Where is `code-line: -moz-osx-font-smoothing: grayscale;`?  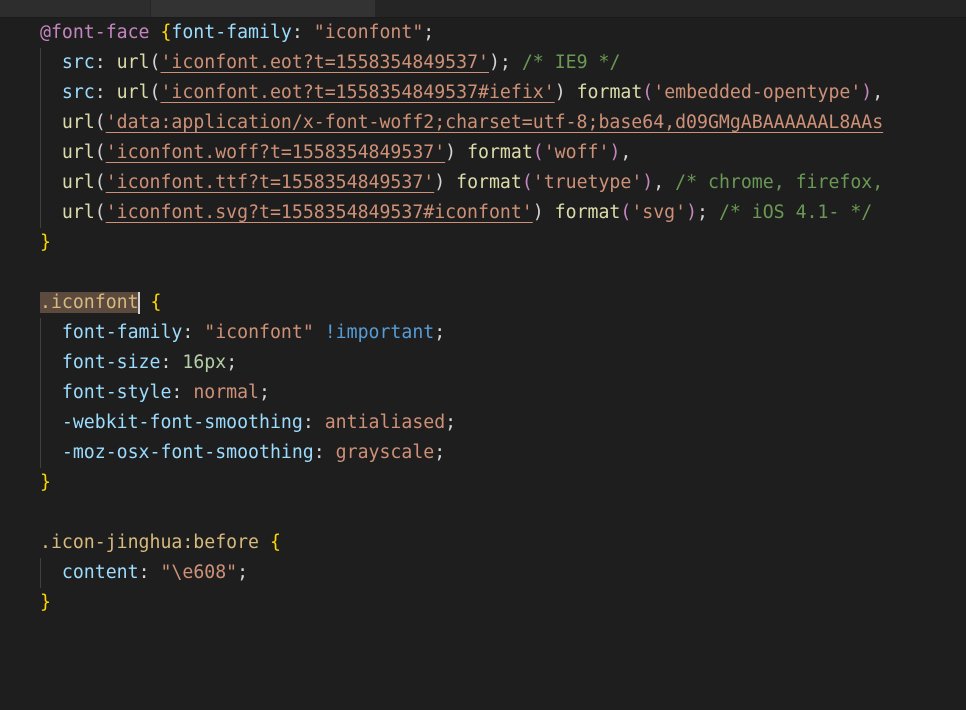 code-line: -moz-osx-font-smoothing: grayscale; is located at coordinates (253, 452).